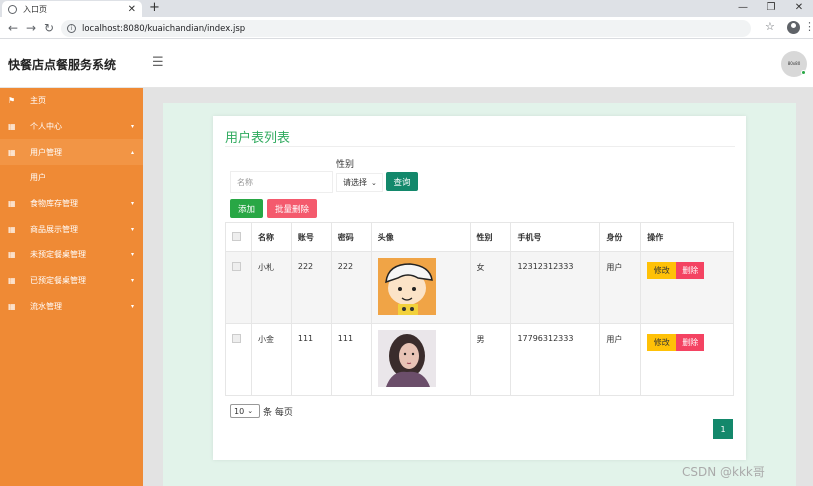  I want to click on gender-select-value: 请选择, so click(355, 182).